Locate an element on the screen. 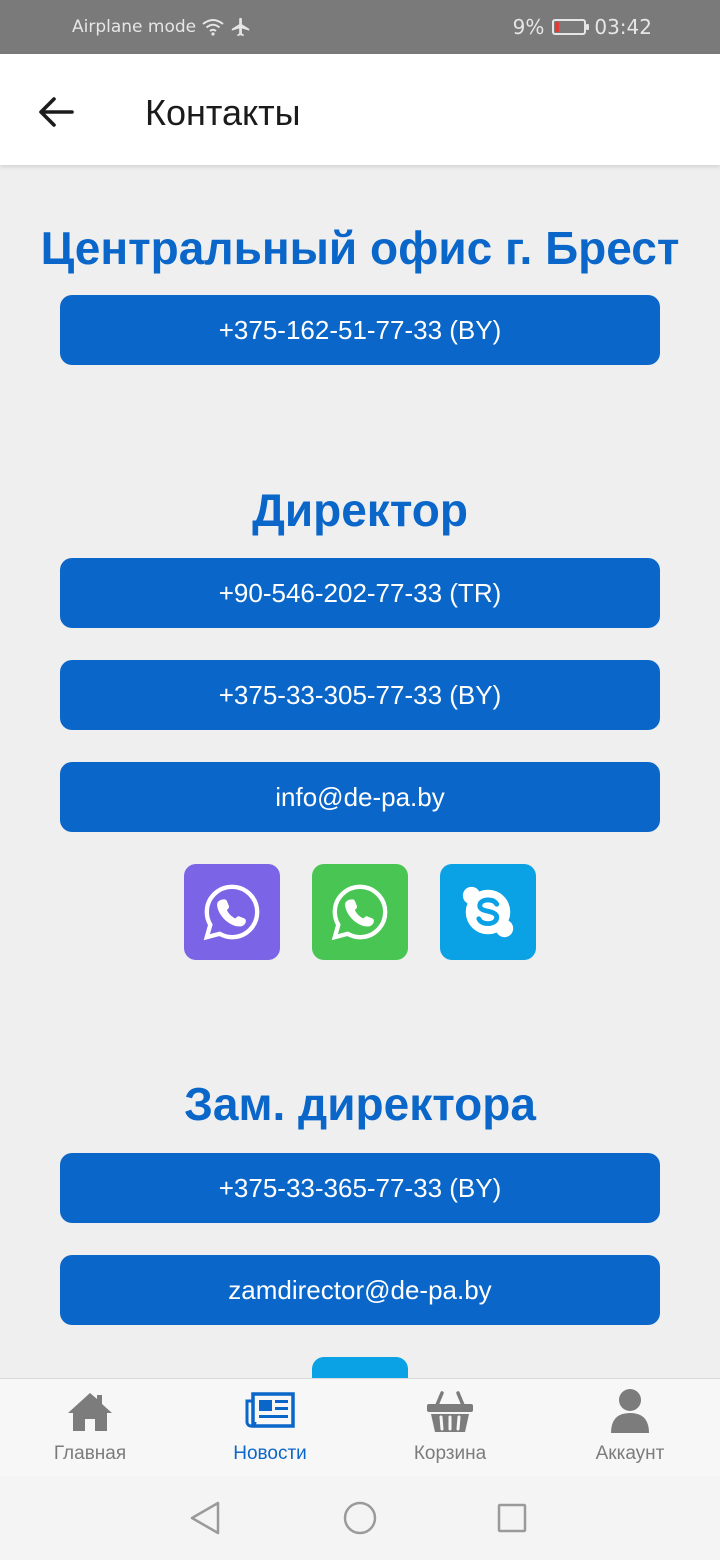  nav-label-account: Аккаунт is located at coordinates (630, 1453).